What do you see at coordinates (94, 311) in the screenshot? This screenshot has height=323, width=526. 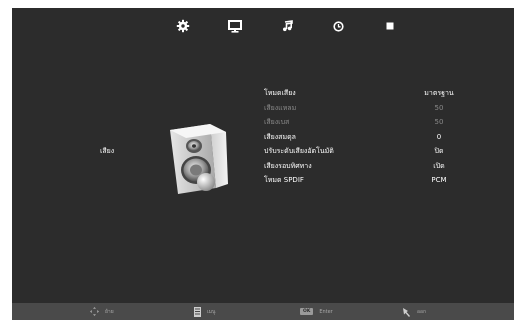 I see `dpad-icon` at bounding box center [94, 311].